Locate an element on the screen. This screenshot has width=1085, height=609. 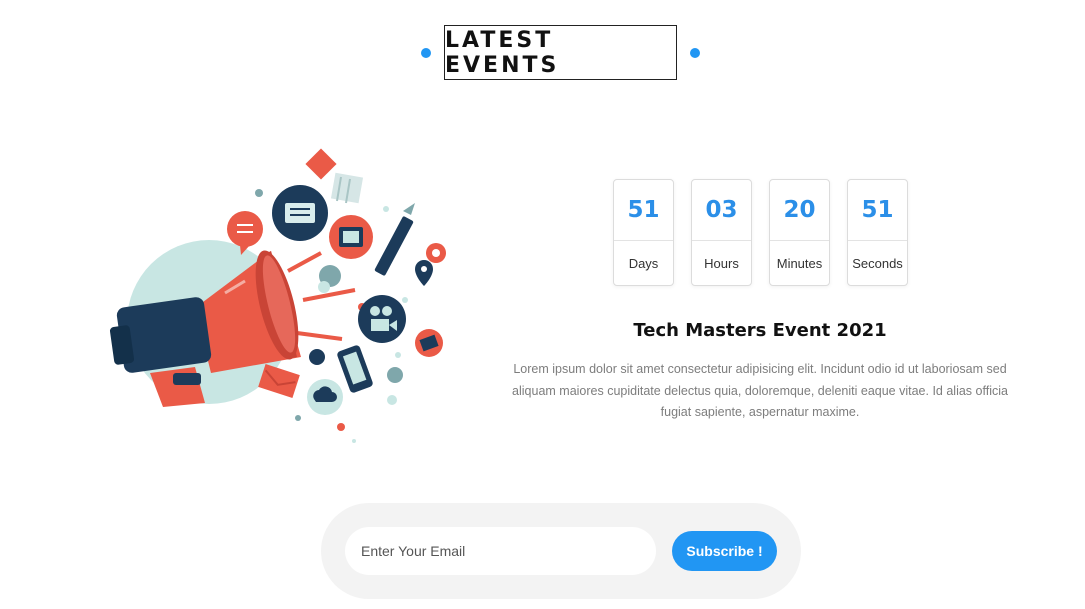
heading-dot-right is located at coordinates (695, 53).